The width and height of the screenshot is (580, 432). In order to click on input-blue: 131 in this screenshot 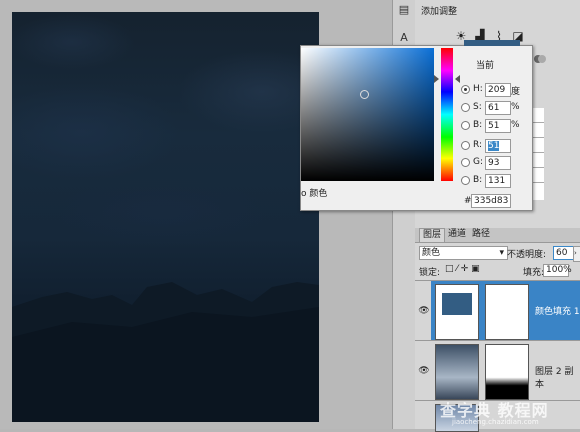, I will do `click(498, 181)`.